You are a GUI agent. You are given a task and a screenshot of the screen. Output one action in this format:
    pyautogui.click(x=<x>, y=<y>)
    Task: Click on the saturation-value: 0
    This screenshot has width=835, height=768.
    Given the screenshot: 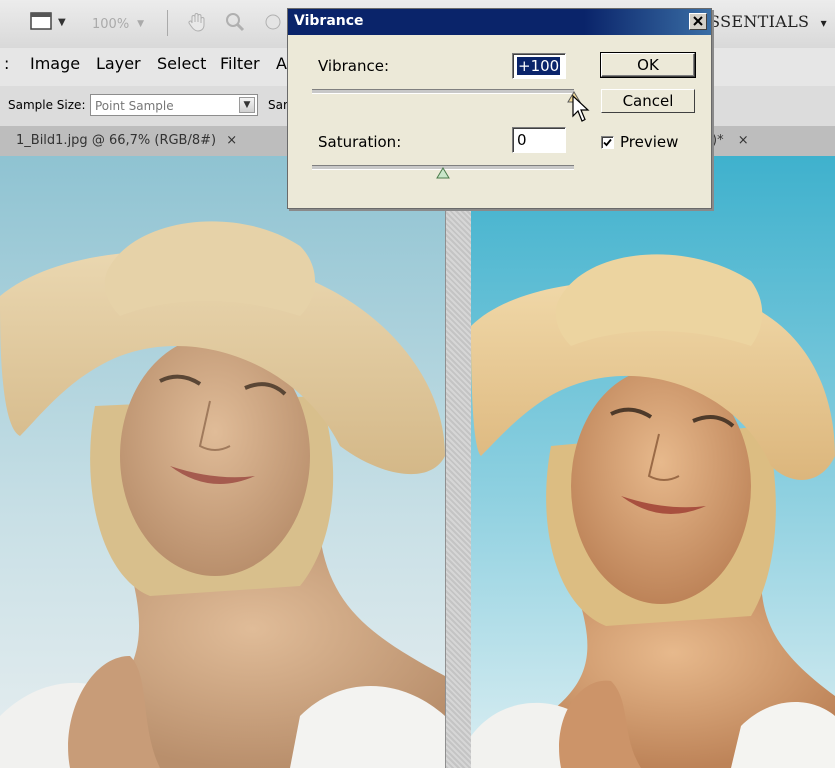 What is the action you would take?
    pyautogui.click(x=522, y=140)
    